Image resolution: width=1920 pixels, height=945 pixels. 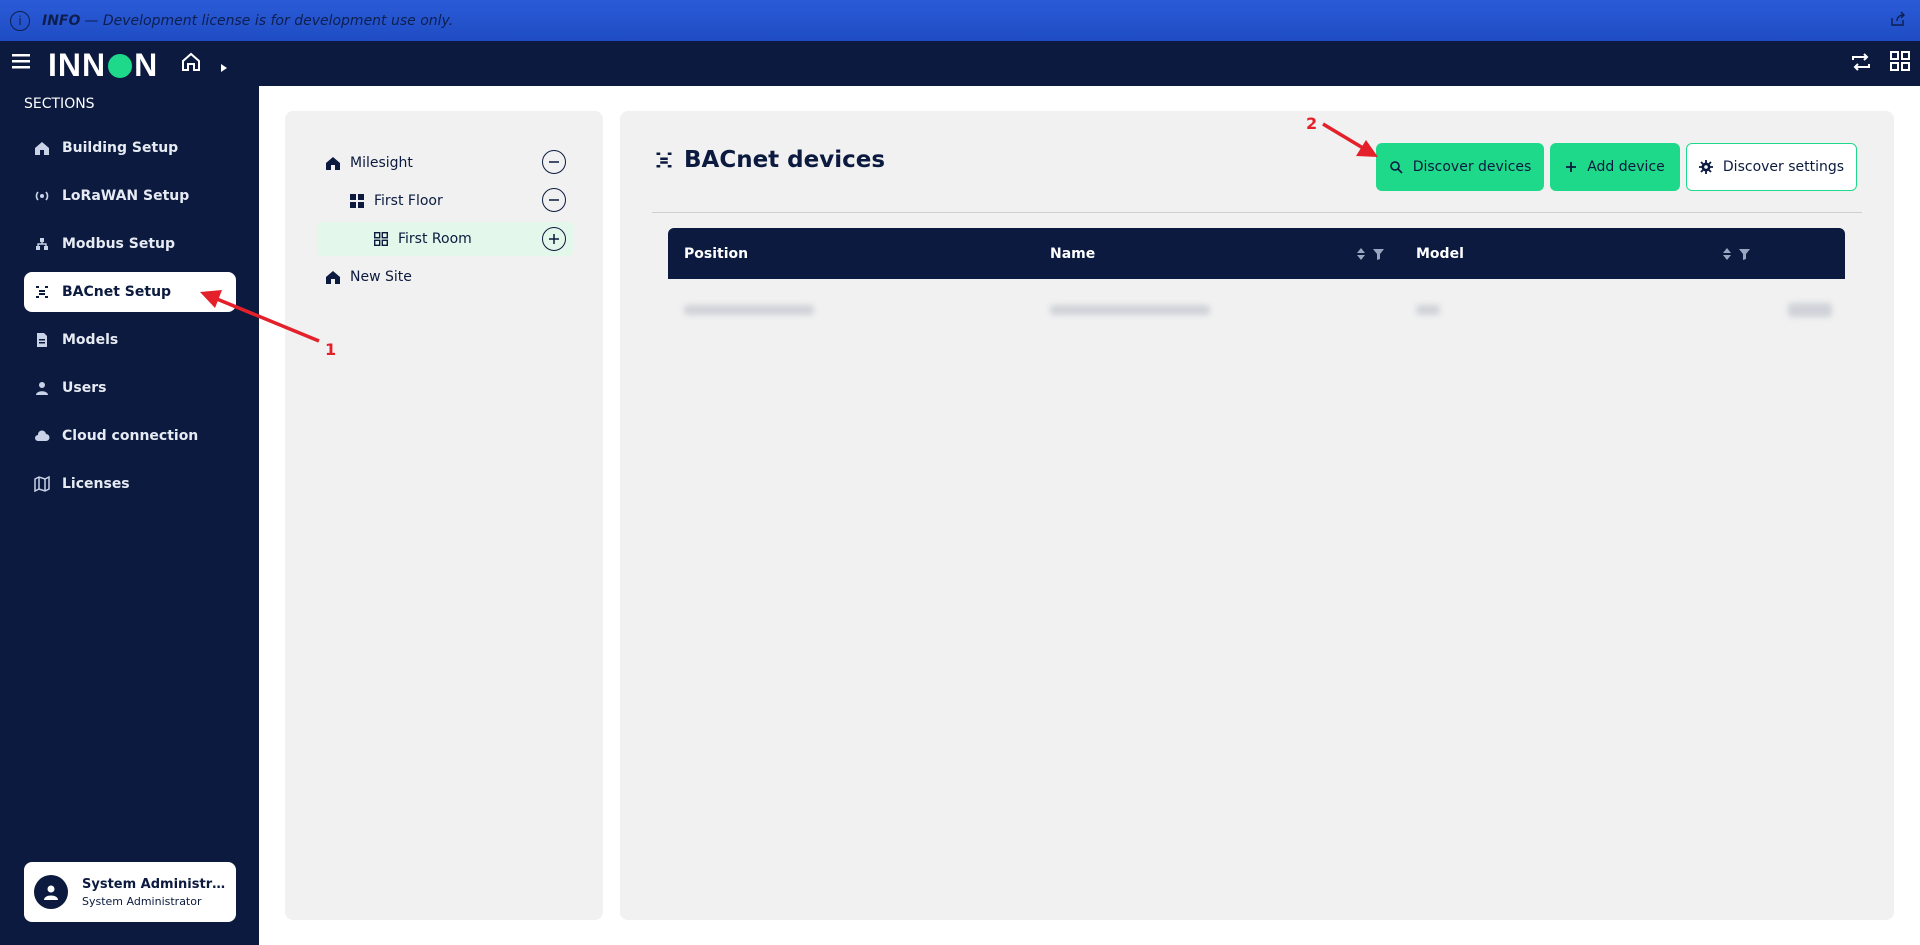 What do you see at coordinates (331, 349) in the screenshot?
I see `annotation-label-1: 1` at bounding box center [331, 349].